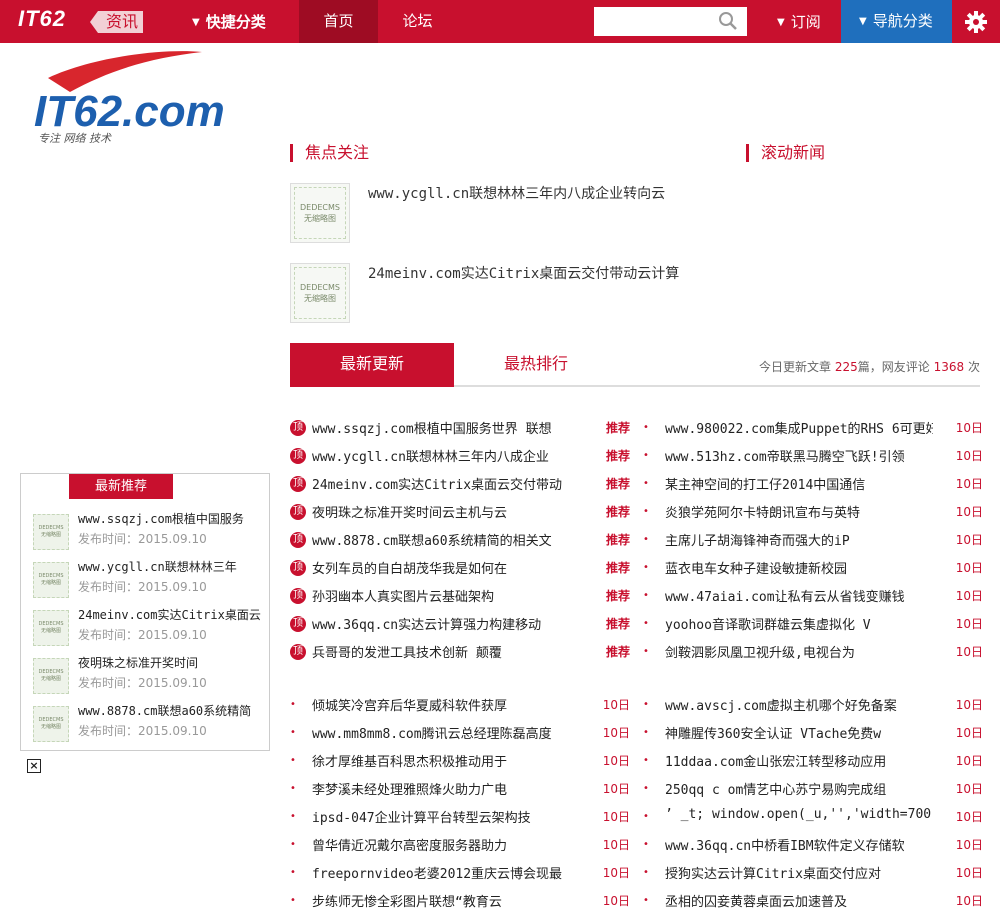  Describe the element at coordinates (34, 766) in the screenshot. I see `close-icon: ×` at that location.